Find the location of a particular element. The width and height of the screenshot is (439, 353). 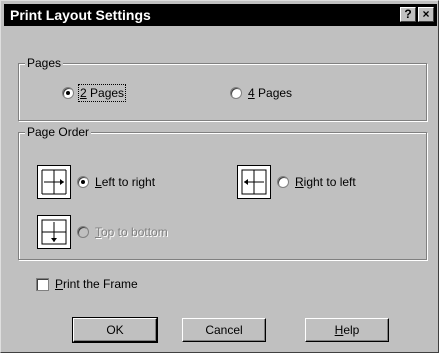

right-to-left-radio is located at coordinates (283, 182).